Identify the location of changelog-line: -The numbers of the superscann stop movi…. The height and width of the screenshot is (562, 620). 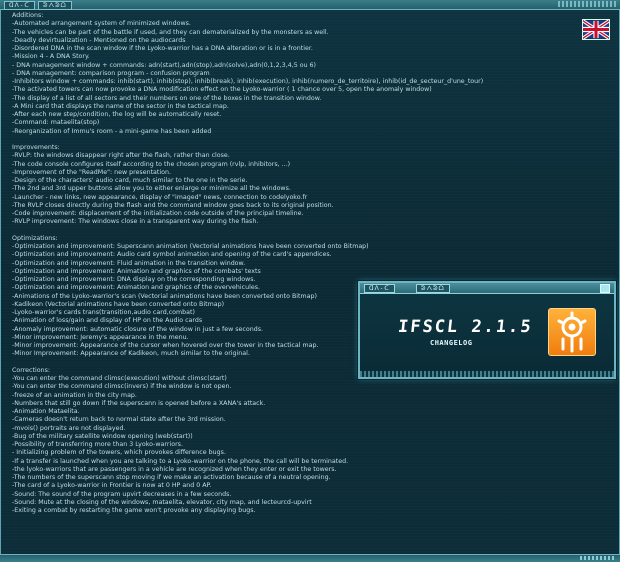
(171, 477).